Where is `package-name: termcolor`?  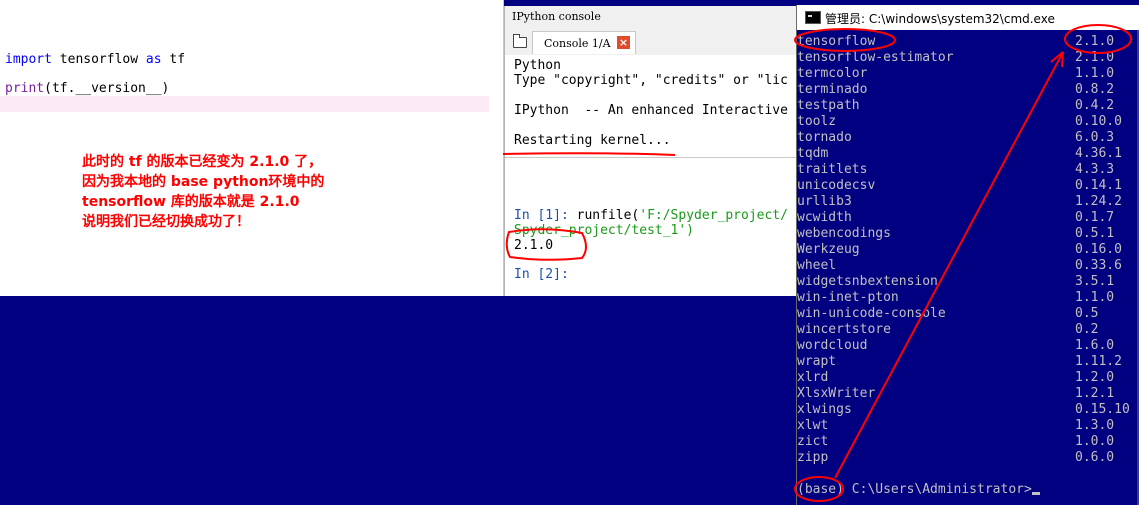 package-name: termcolor is located at coordinates (832, 73).